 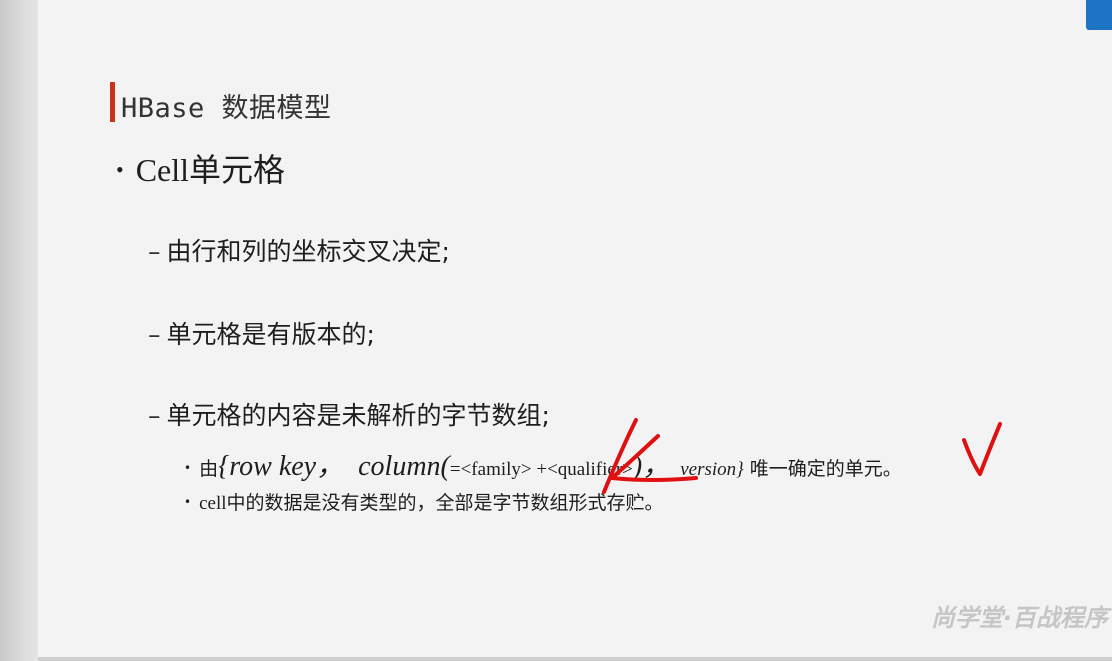 I want to click on detail-version: version}, so click(x=712, y=469).